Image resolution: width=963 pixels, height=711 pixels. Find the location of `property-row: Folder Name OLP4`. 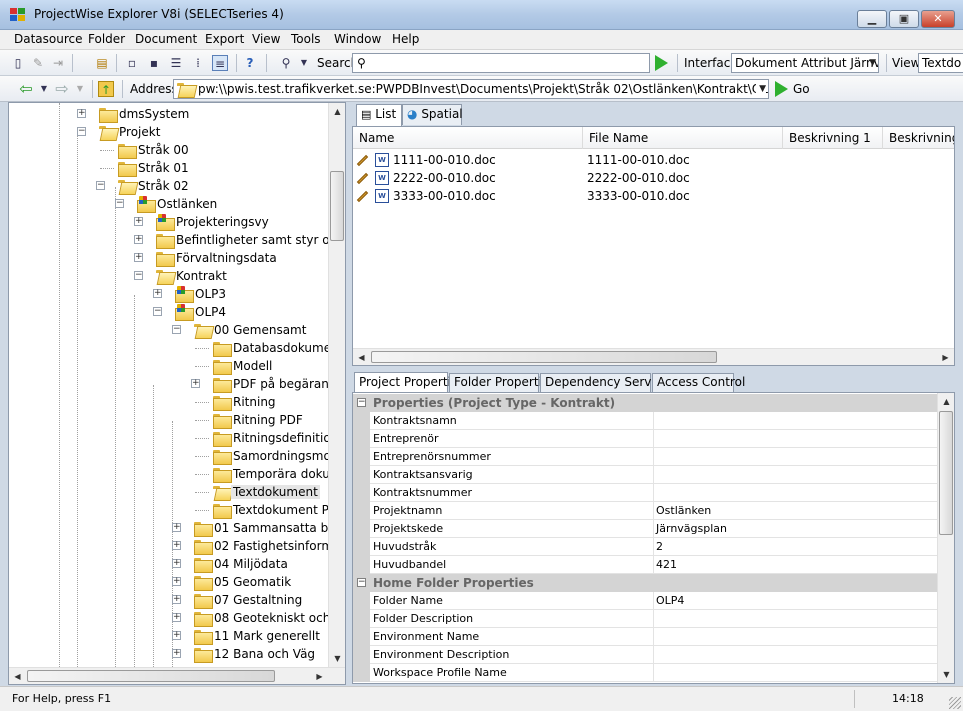

property-row: Folder Name OLP4 is located at coordinates (645, 601).